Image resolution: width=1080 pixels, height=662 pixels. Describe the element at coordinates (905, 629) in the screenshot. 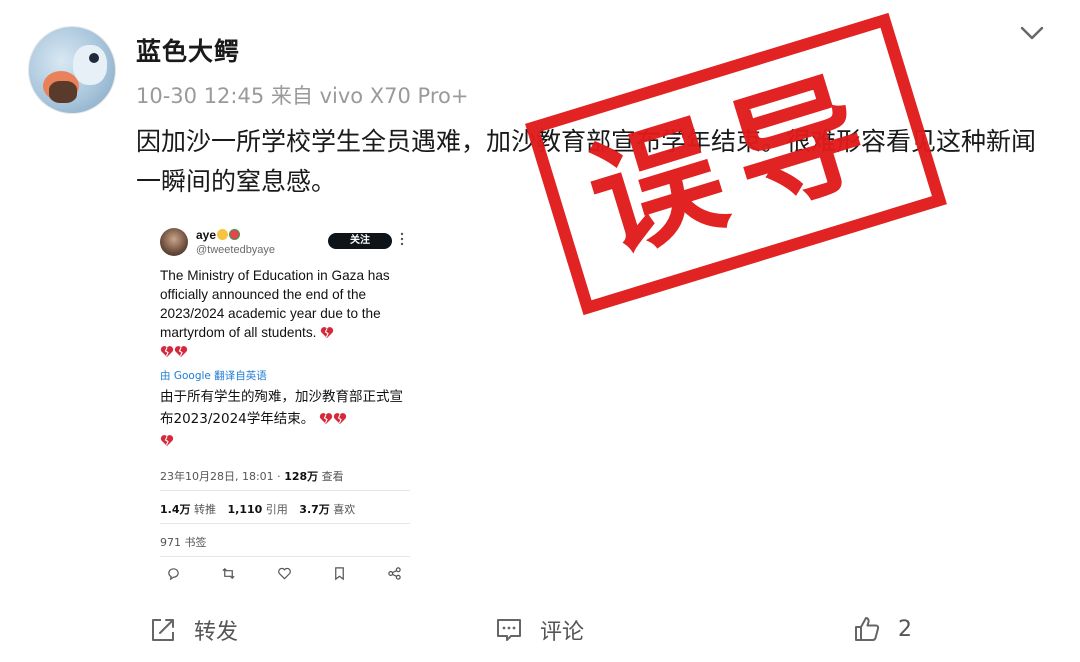

I see `like-count: 2` at that location.